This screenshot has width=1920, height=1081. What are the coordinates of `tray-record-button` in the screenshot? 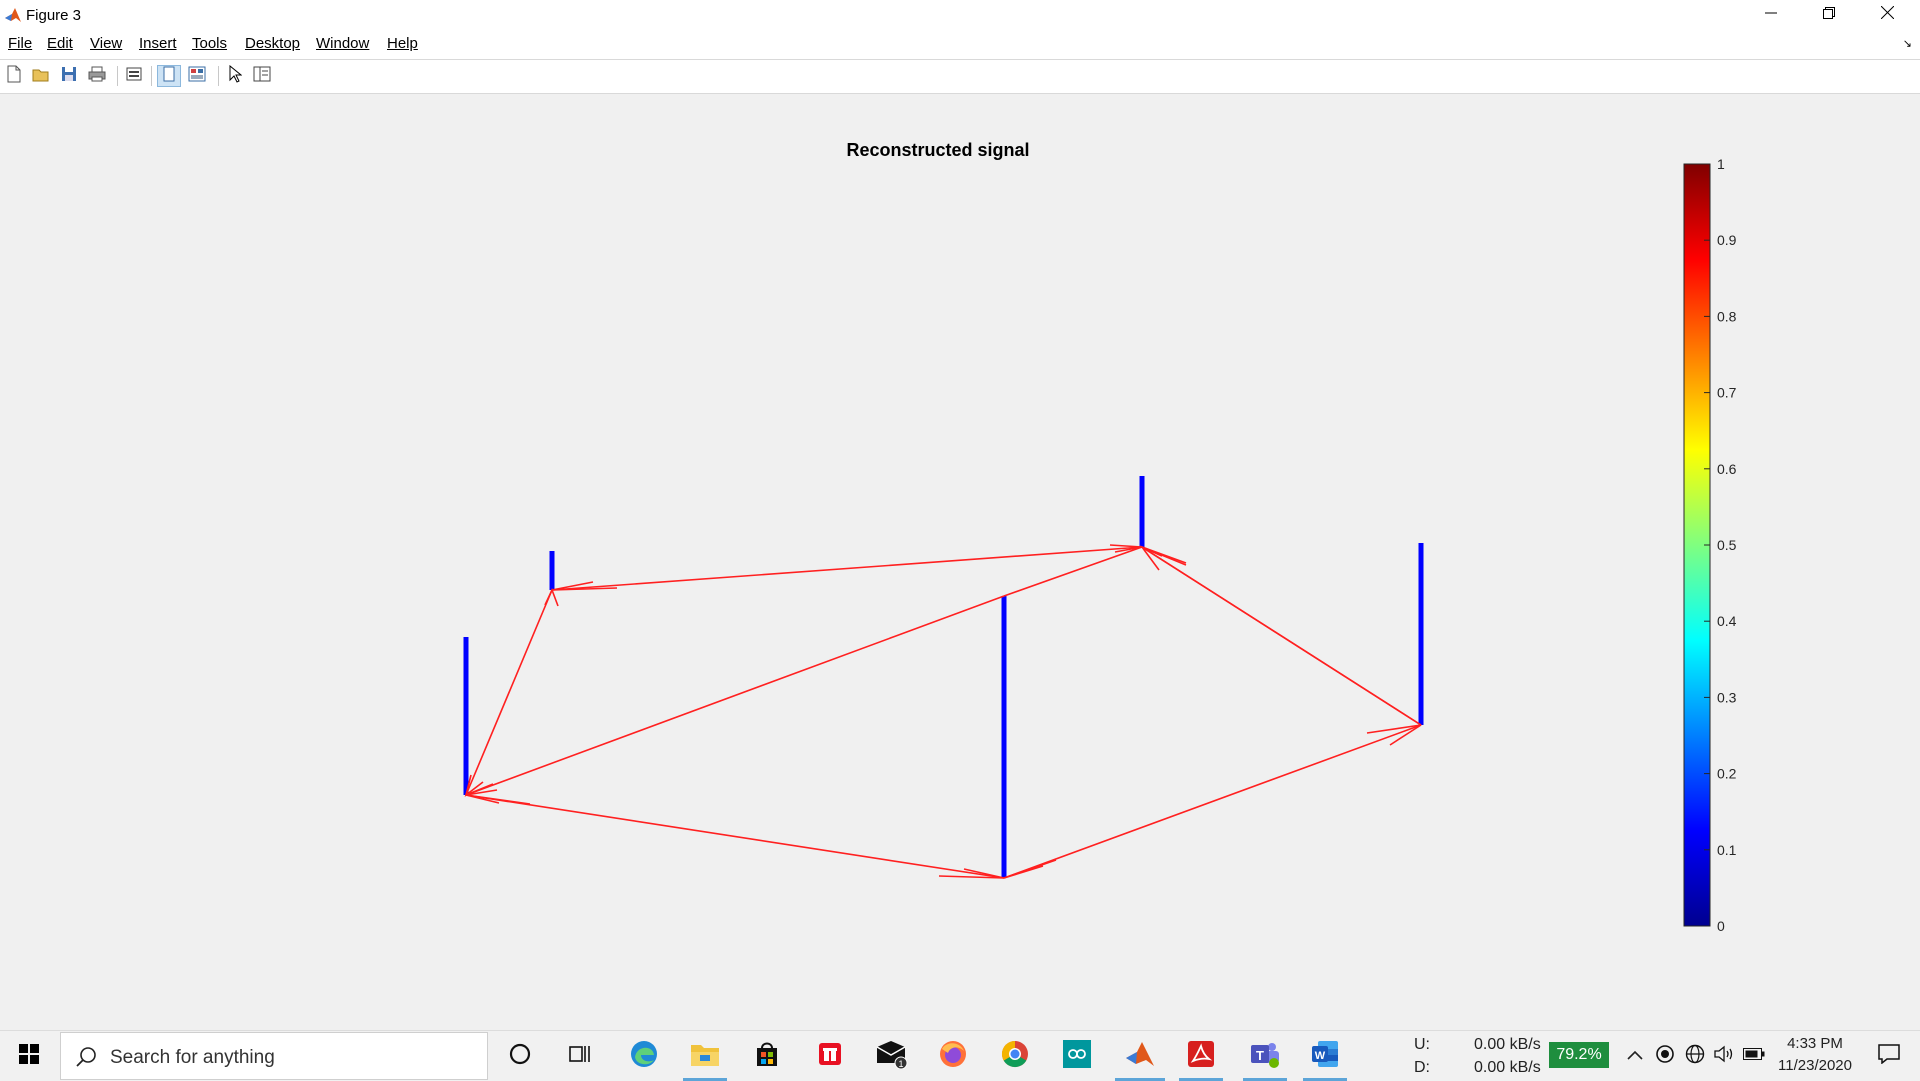 It's located at (1665, 1056).